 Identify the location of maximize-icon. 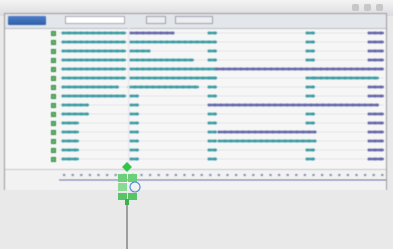
(367, 7).